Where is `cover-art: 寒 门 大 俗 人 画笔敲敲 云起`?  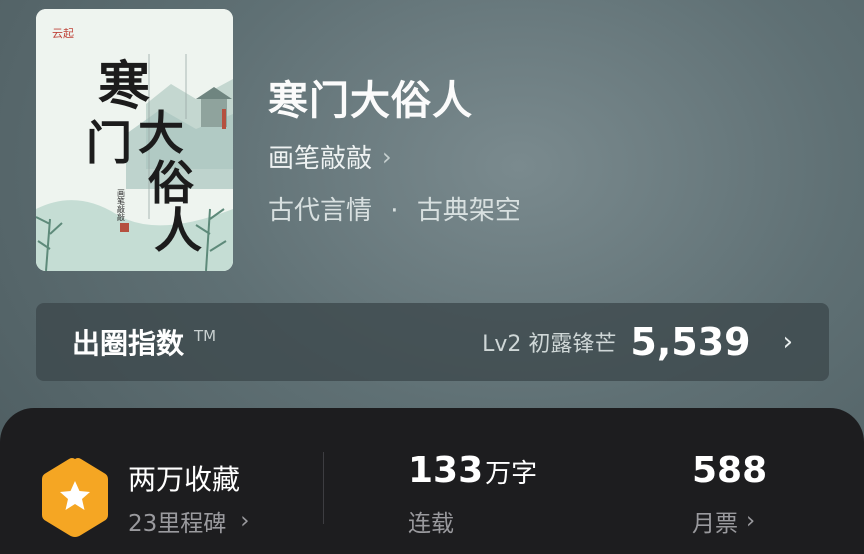
cover-art: 寒 门 大 俗 人 画笔敲敲 云起 is located at coordinates (134, 140).